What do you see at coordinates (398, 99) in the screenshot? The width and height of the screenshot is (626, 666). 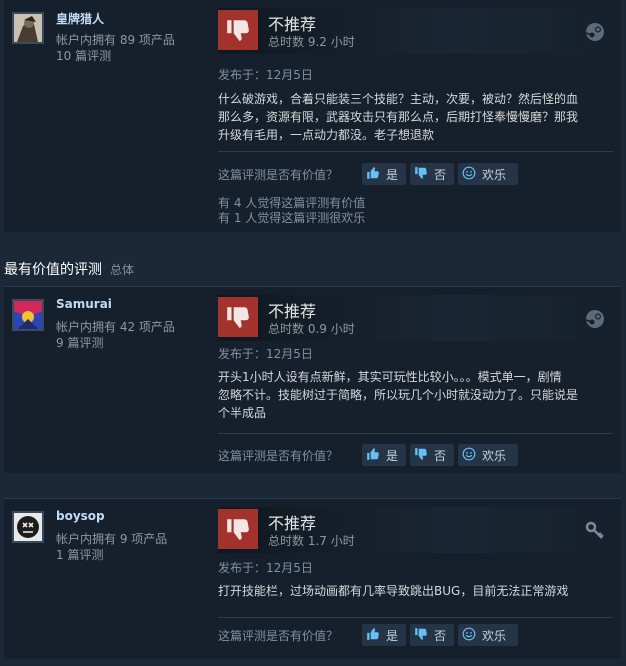 I see `review-text-line: 什么破游戏，合着只能装三个技能？主动，次要，被动？然后怪的血` at bounding box center [398, 99].